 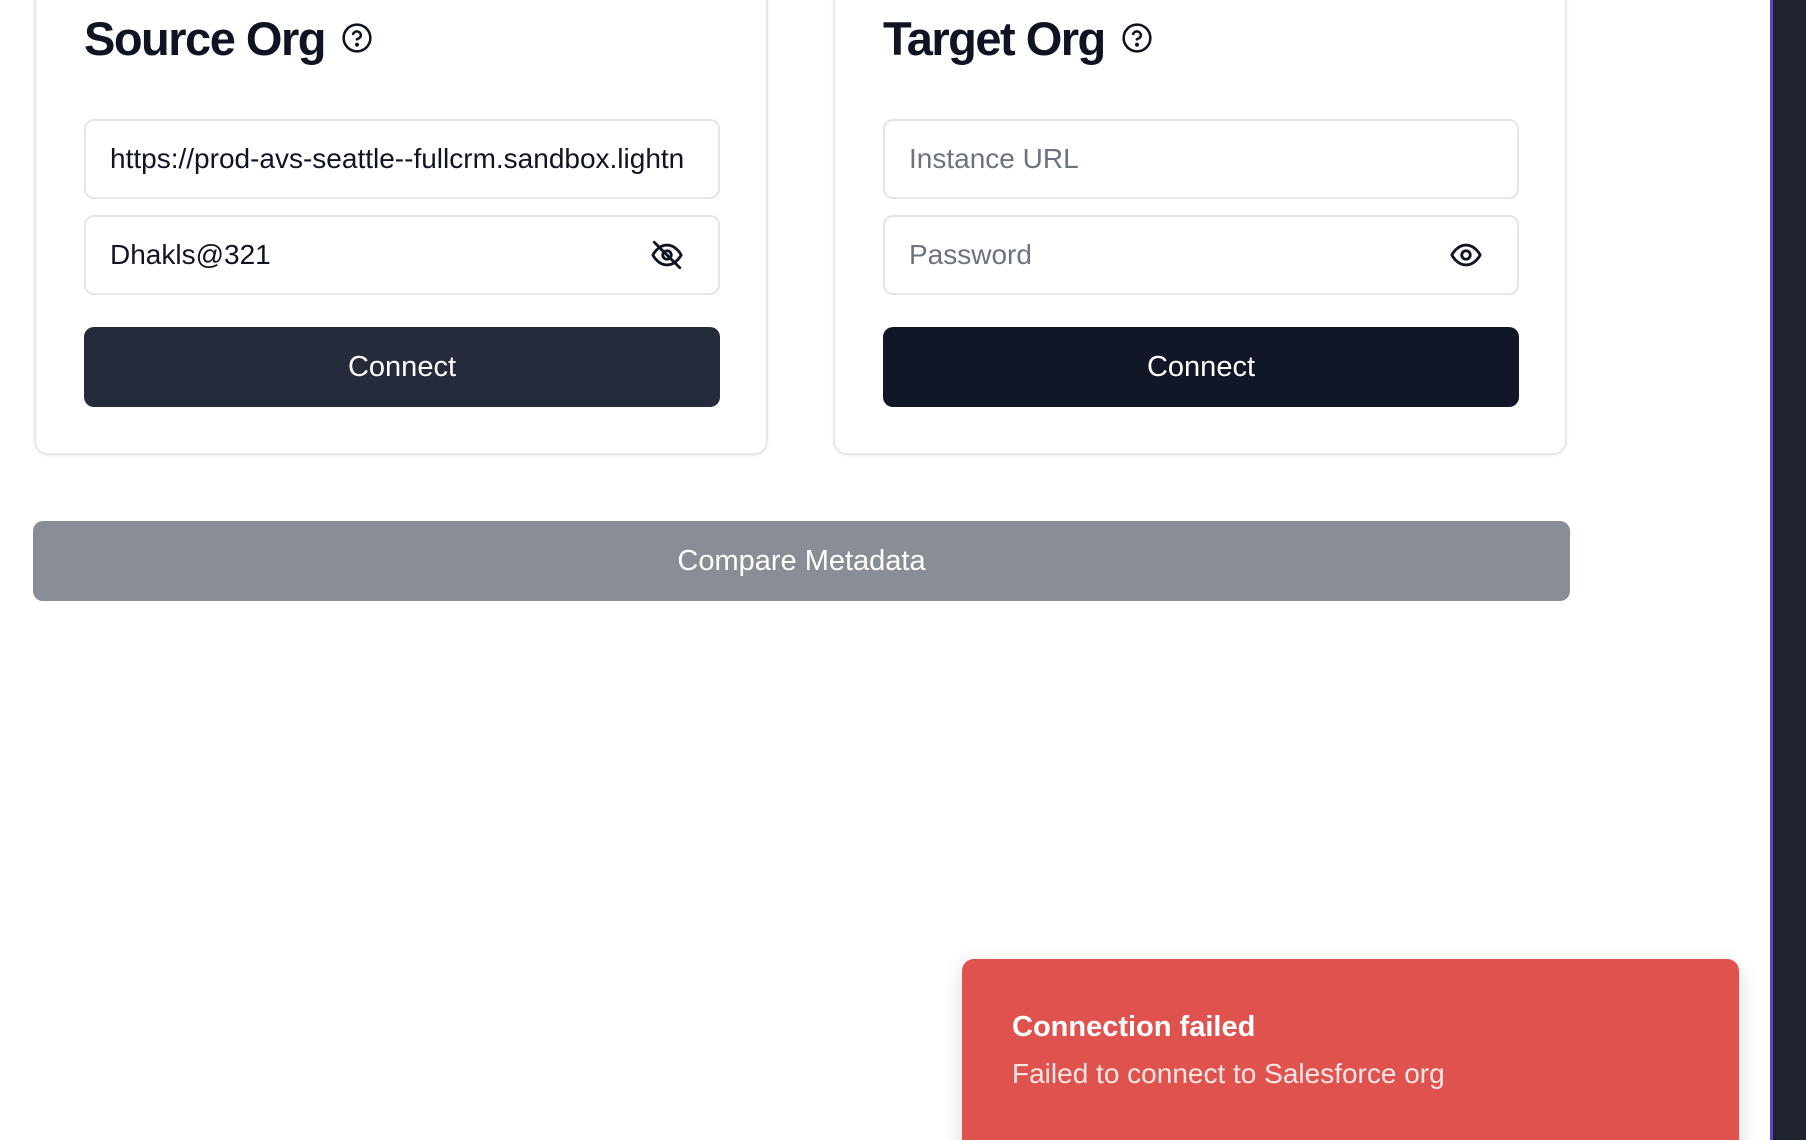 I want to click on source-instance-url-input, so click(x=402, y=159).